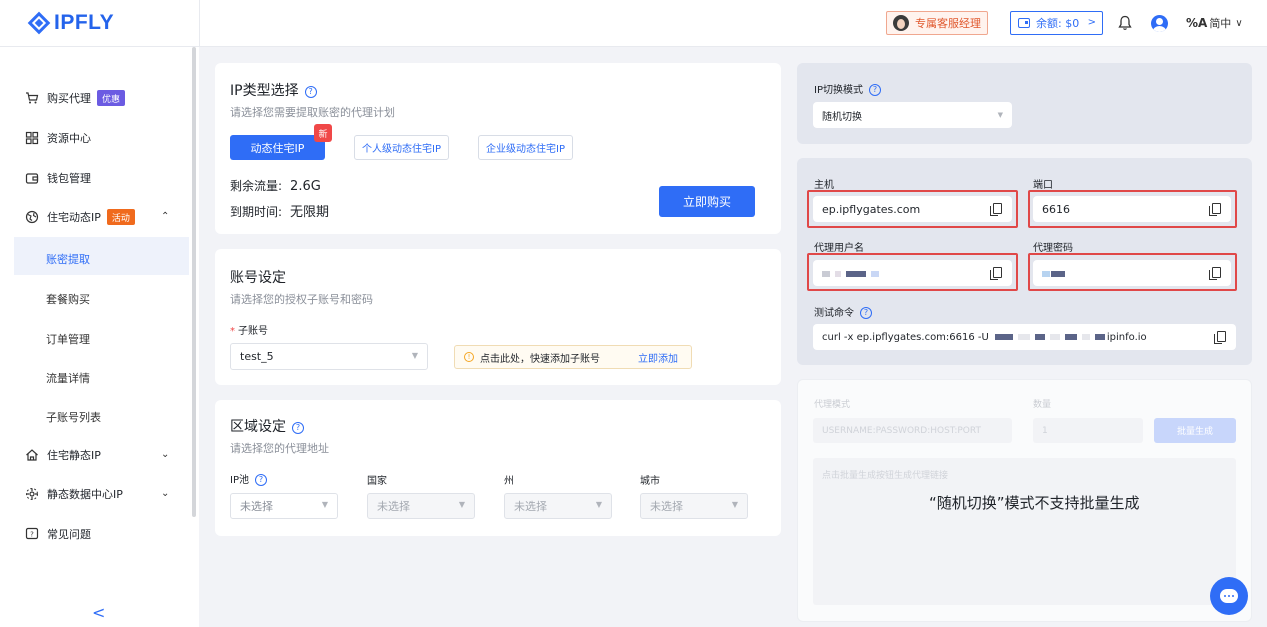  I want to click on service-manager-button: 专属客服经理, so click(937, 23).